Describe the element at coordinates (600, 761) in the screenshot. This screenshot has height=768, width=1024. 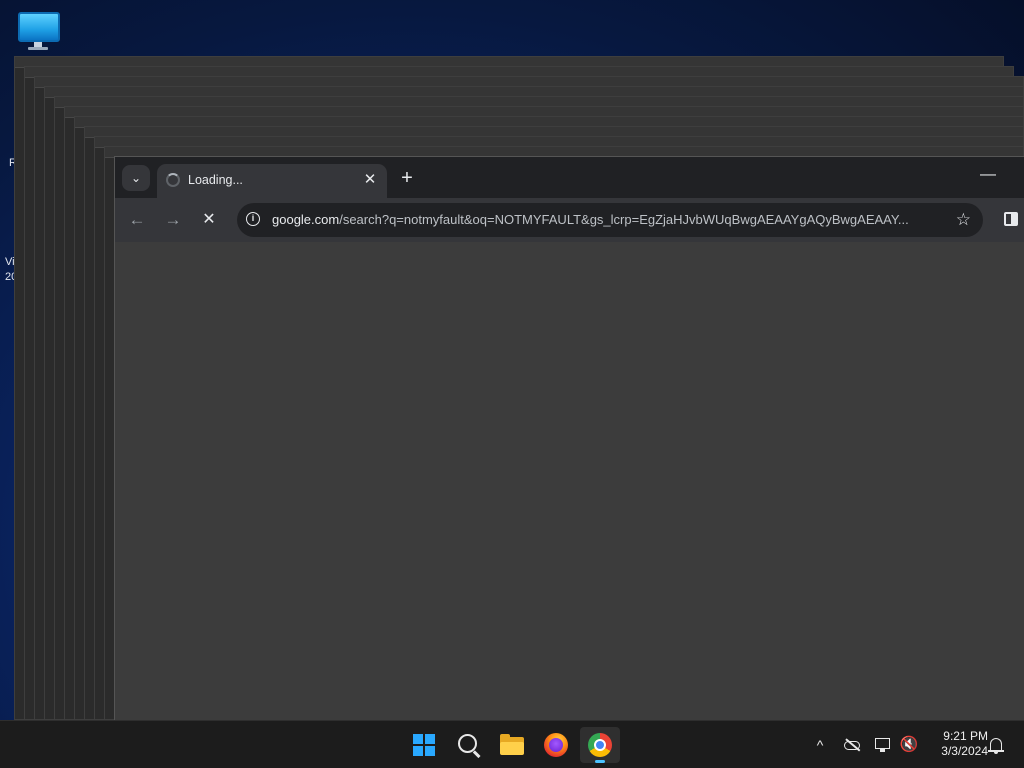
I see `active-app-indicator` at that location.